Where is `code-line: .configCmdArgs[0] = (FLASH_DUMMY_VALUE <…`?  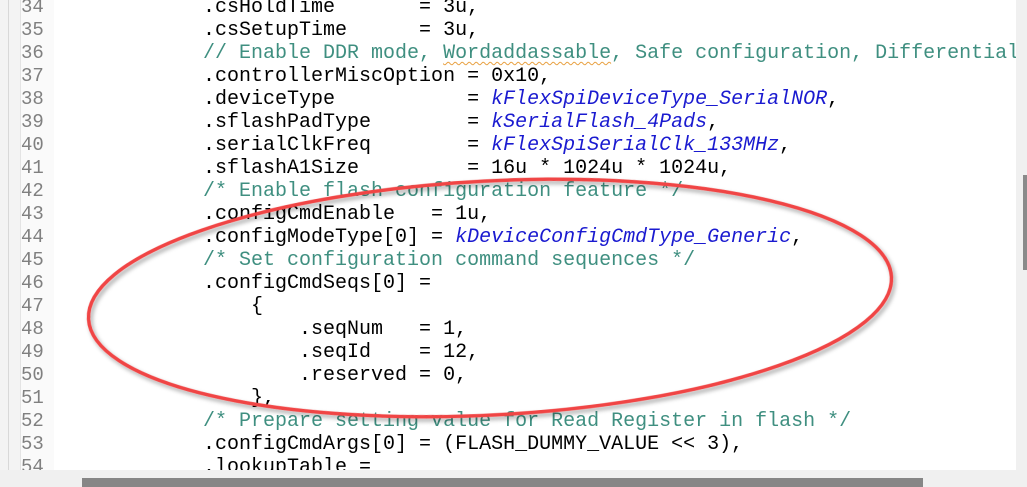
code-line: .configCmdArgs[0] = (FLASH_DUMMY_VALUE <… is located at coordinates (401, 444).